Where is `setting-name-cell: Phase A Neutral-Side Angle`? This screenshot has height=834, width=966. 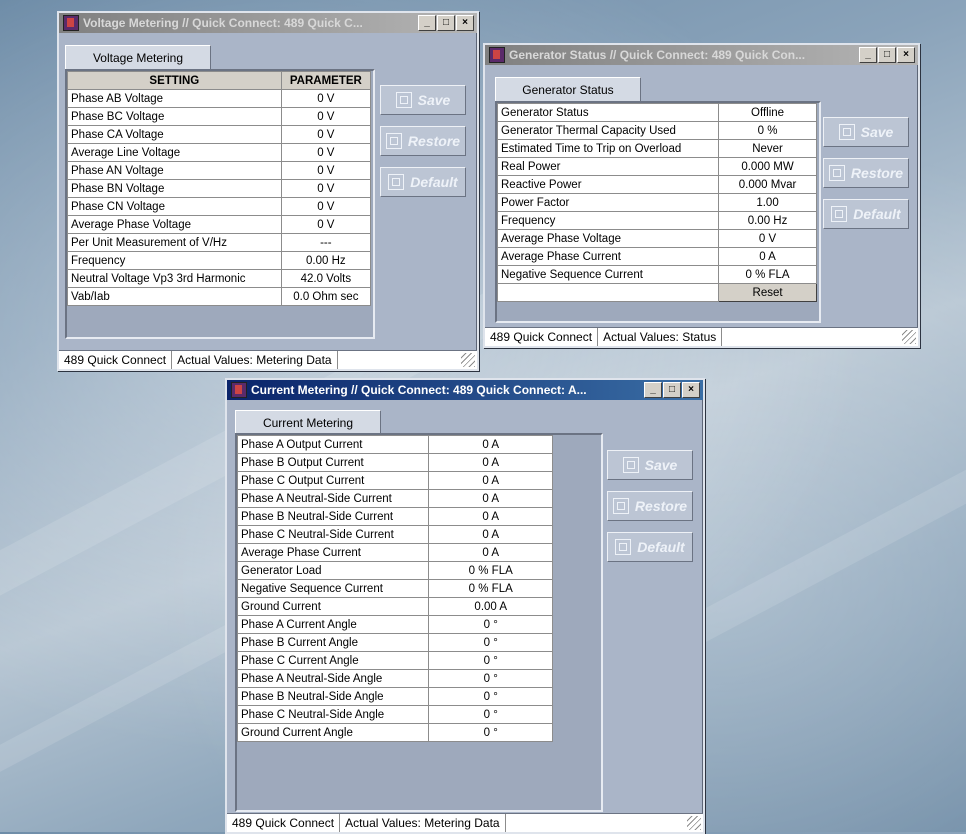
setting-name-cell: Phase A Neutral-Side Angle is located at coordinates (333, 678).